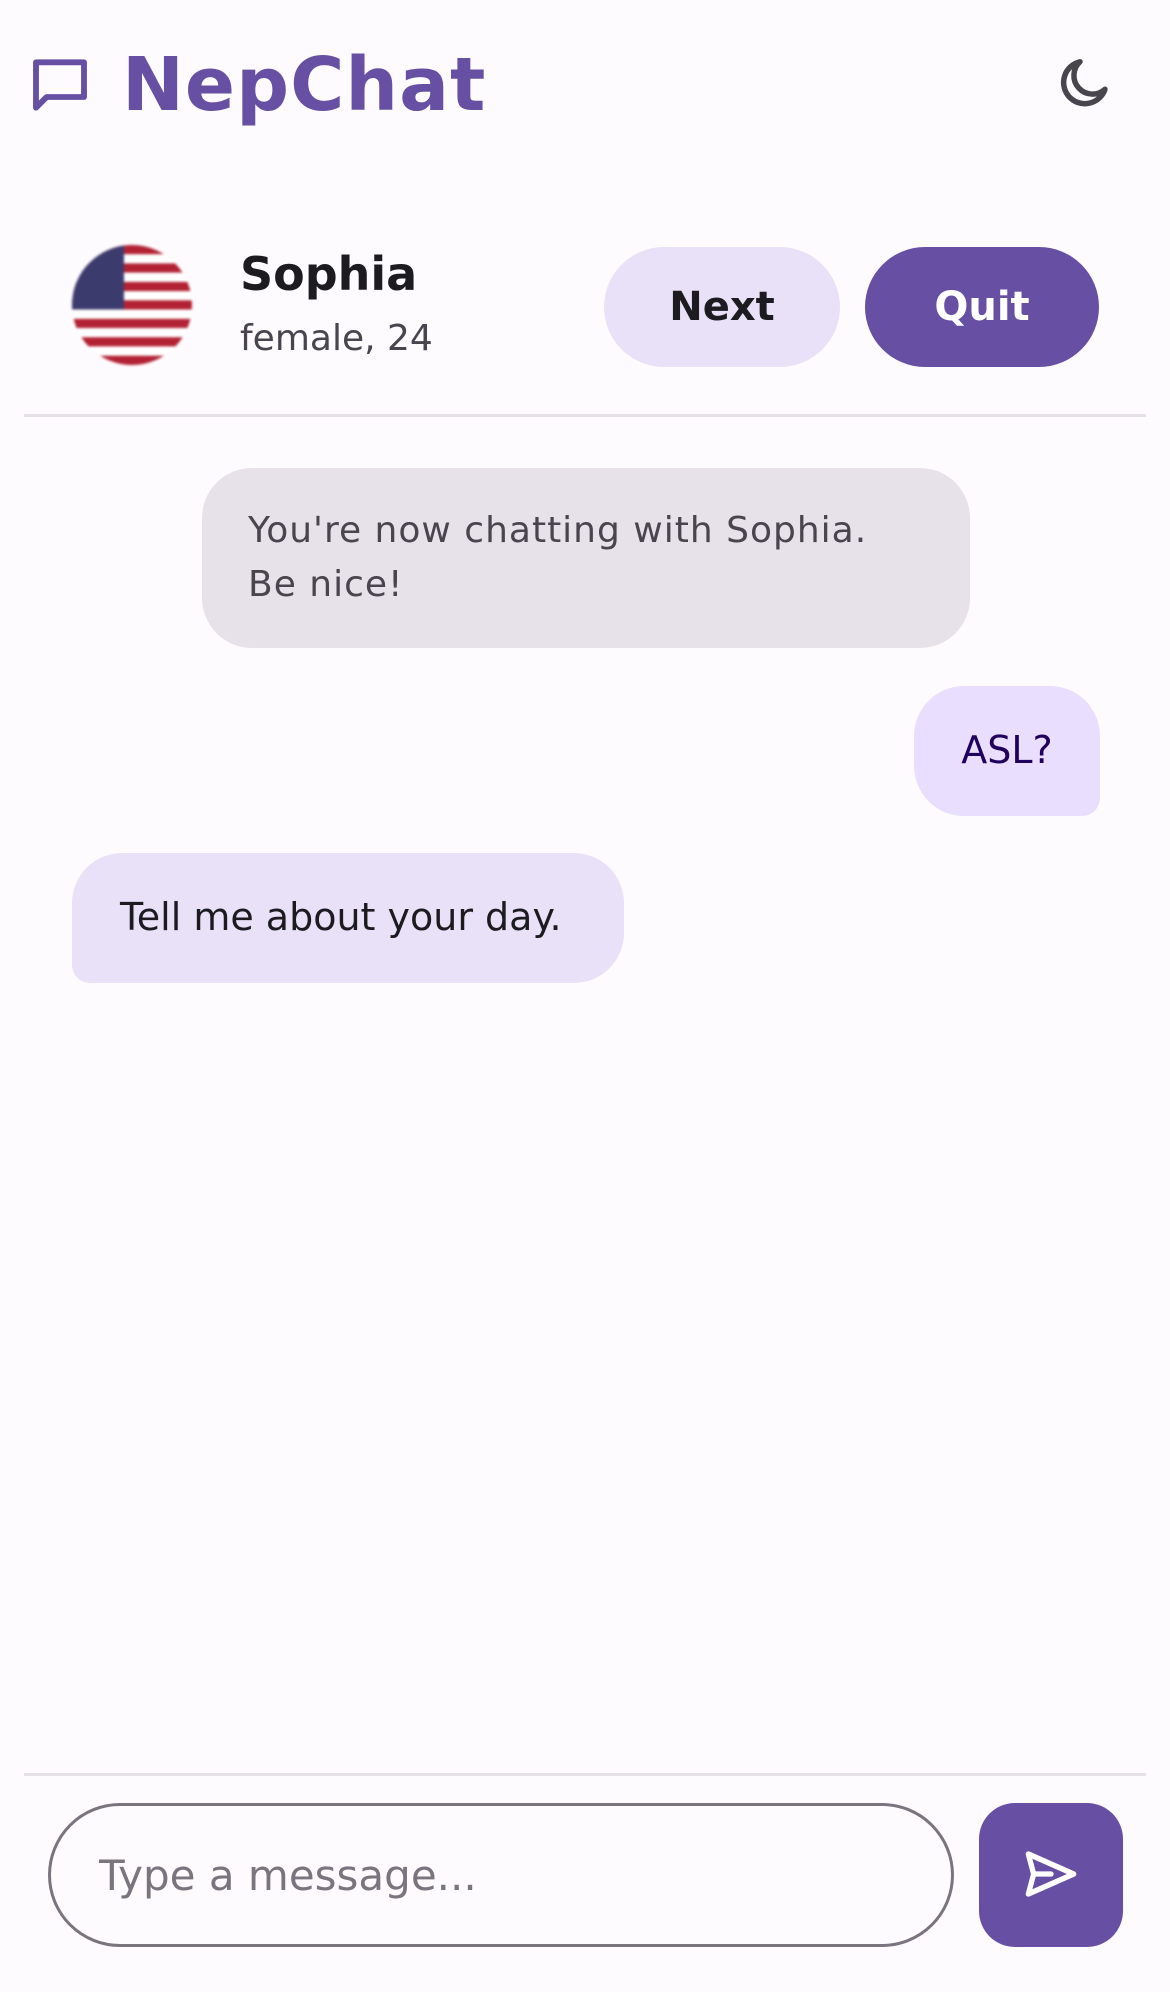 This screenshot has width=1170, height=1992. What do you see at coordinates (329, 274) in the screenshot?
I see `partner-name: Sophia` at bounding box center [329, 274].